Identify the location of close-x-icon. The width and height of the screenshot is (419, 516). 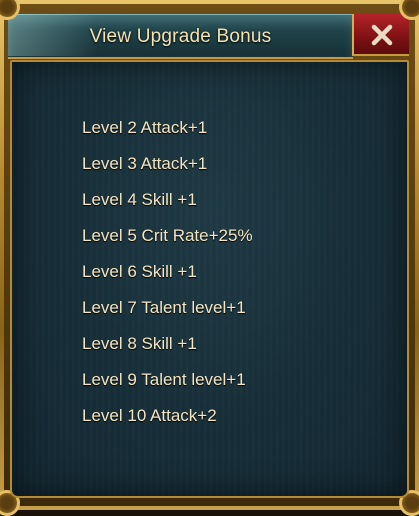
(382, 35).